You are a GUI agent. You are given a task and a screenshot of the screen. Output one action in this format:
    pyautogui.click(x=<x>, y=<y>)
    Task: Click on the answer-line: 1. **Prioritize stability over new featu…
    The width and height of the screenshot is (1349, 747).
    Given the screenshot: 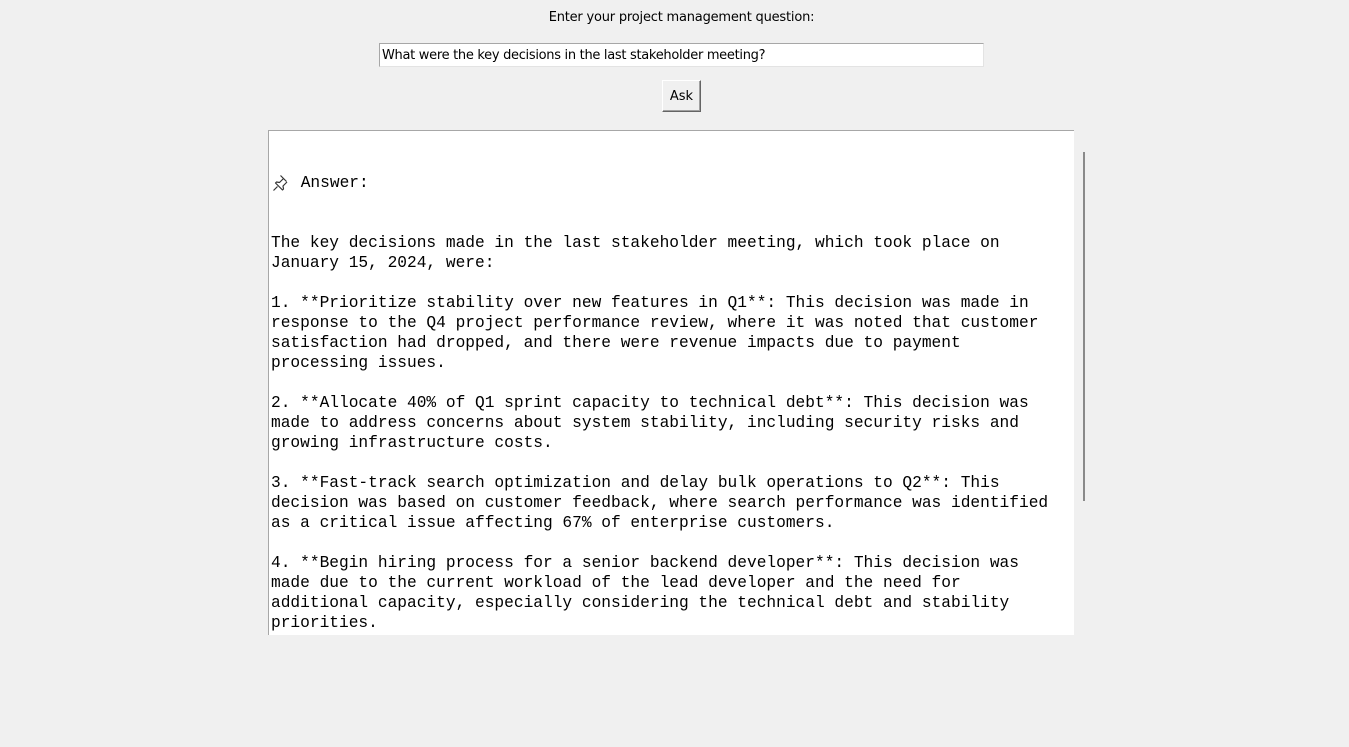 What is the action you would take?
    pyautogui.click(x=650, y=303)
    